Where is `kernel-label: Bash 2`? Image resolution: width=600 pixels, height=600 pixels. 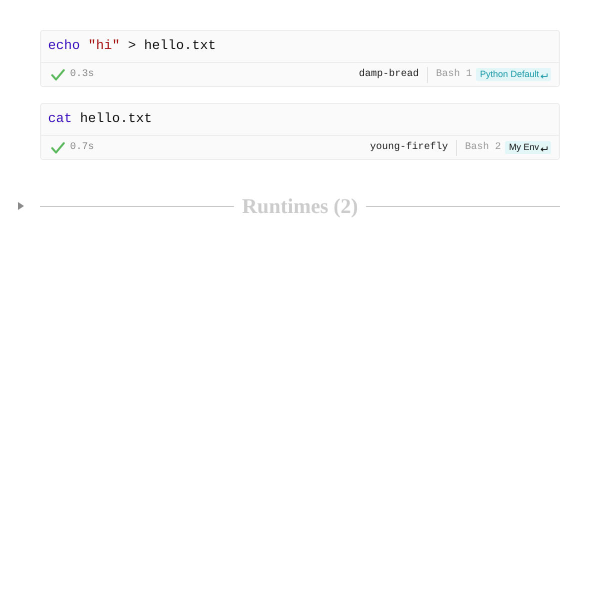 kernel-label: Bash 2 is located at coordinates (482, 147).